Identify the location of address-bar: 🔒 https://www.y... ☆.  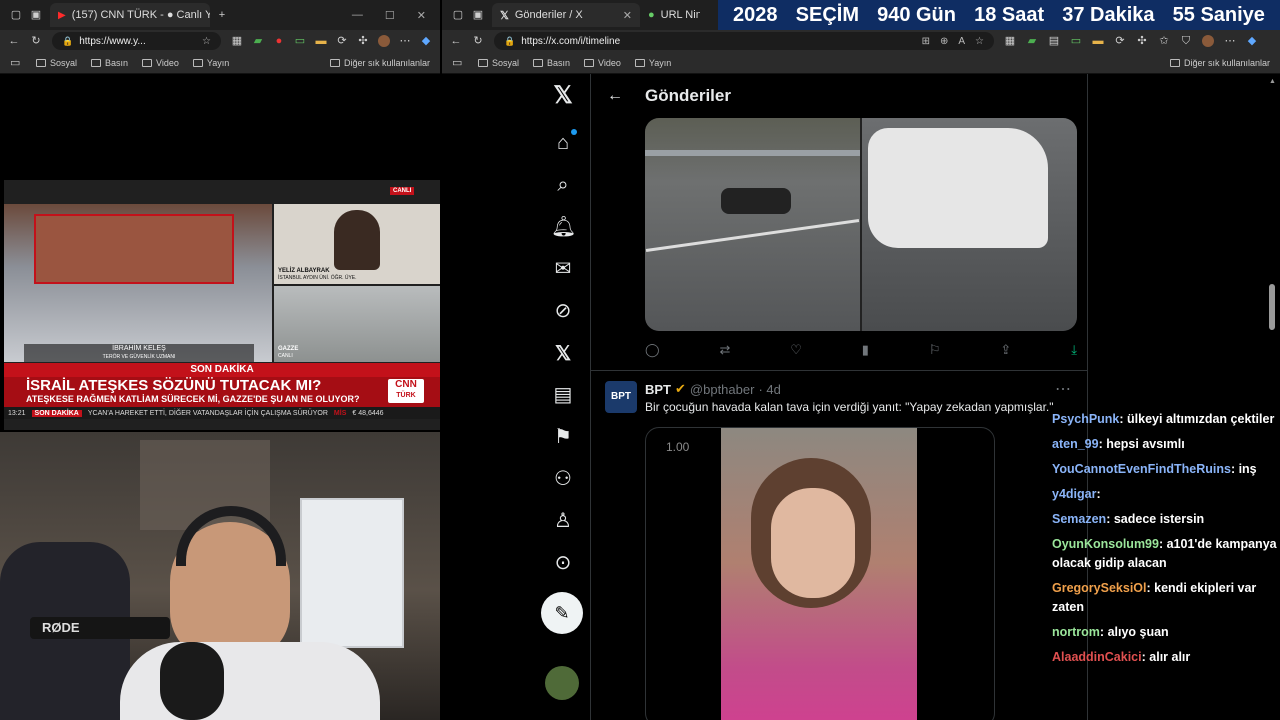
(136, 41).